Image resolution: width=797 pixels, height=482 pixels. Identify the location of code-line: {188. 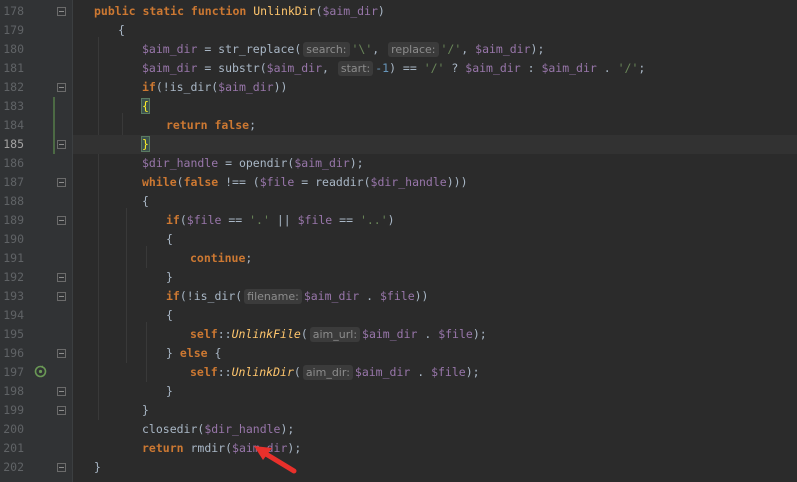
(398, 201).